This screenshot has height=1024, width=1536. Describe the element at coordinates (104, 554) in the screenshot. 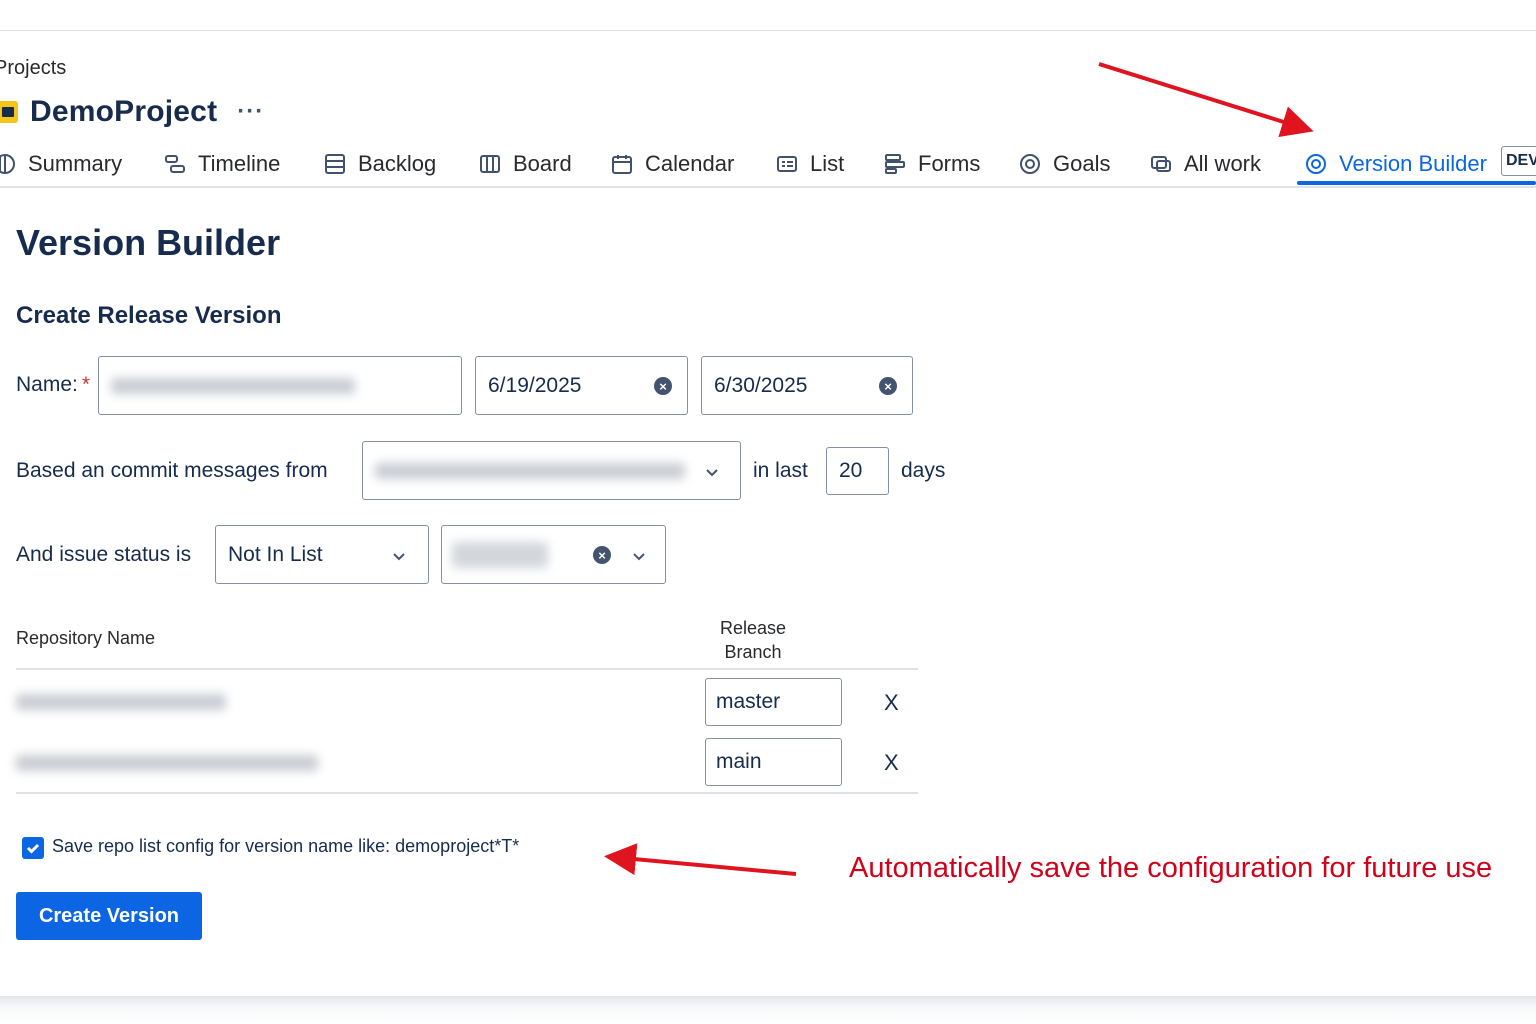

I see `issue-status-label: And issue status is` at that location.